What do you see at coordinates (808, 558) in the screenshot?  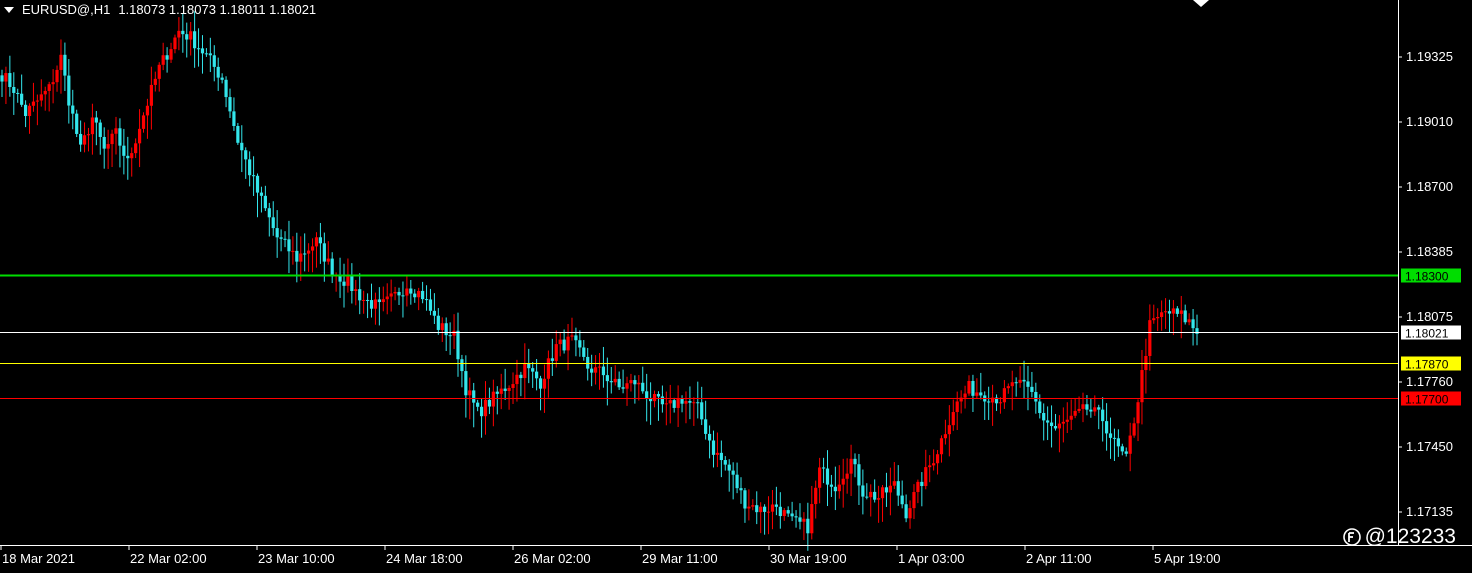 I see `time-tick-label: 30 Mar 19:00` at bounding box center [808, 558].